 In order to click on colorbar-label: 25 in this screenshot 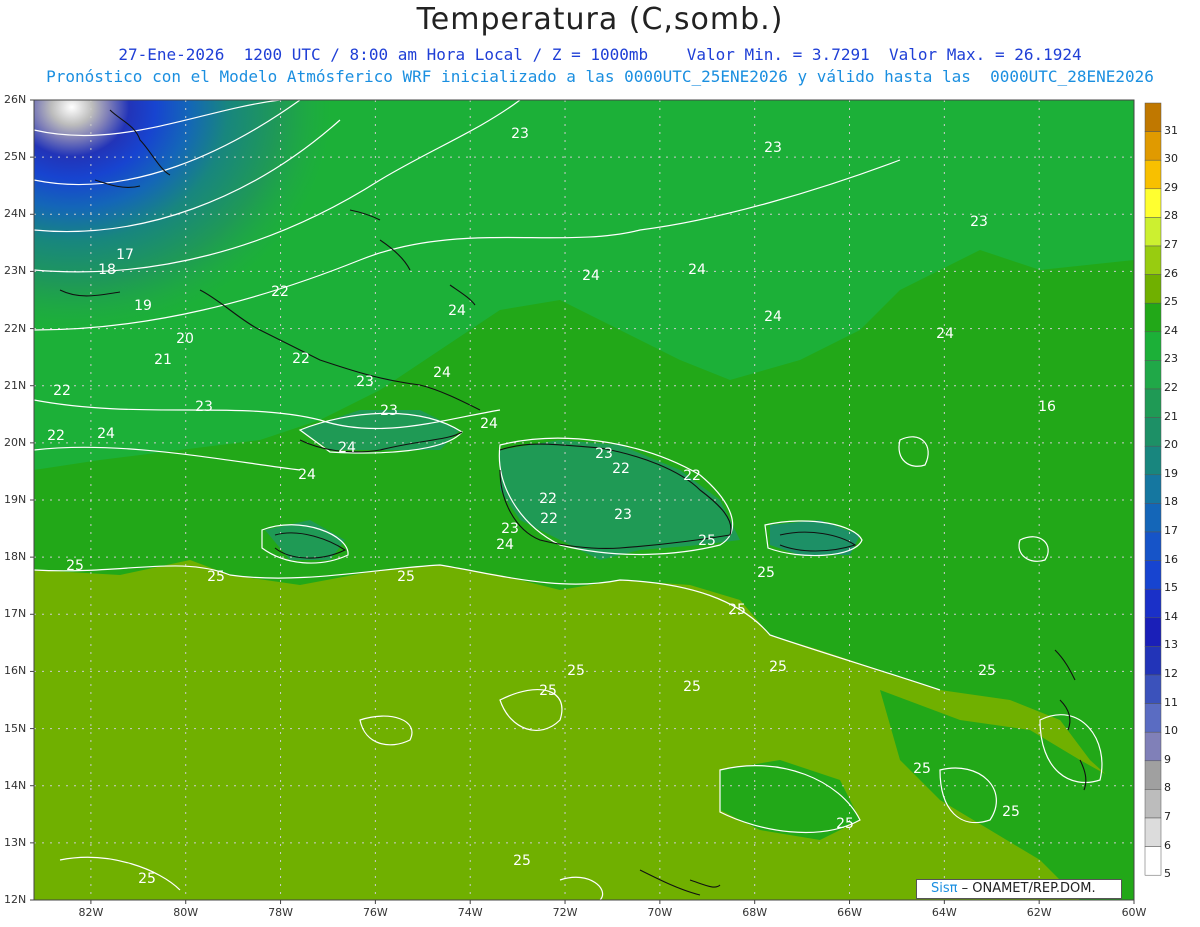, I will do `click(1171, 302)`.